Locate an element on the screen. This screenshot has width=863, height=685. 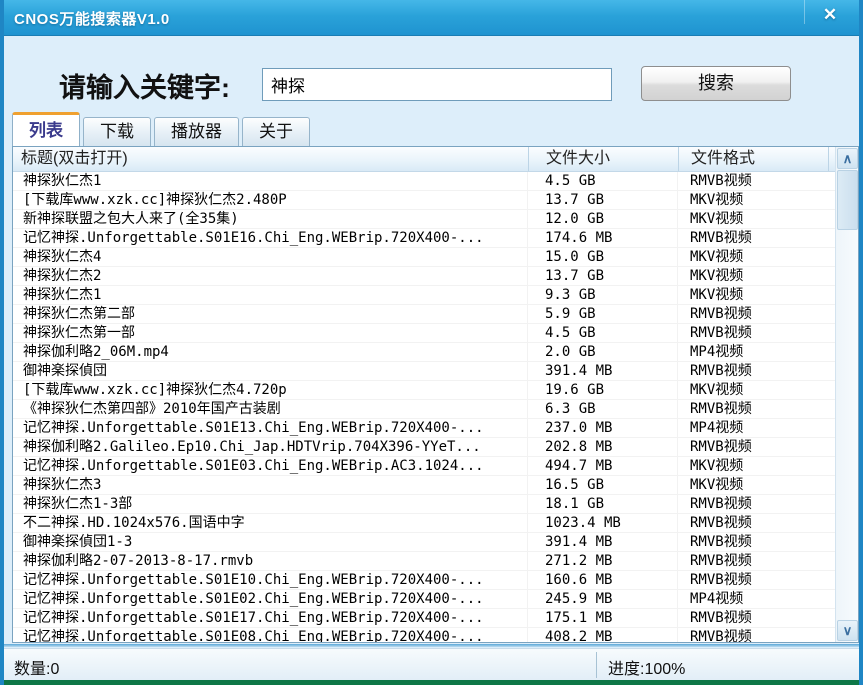
table-header: 标题(双击打开) 文件大小 文件格式 is located at coordinates (435, 159).